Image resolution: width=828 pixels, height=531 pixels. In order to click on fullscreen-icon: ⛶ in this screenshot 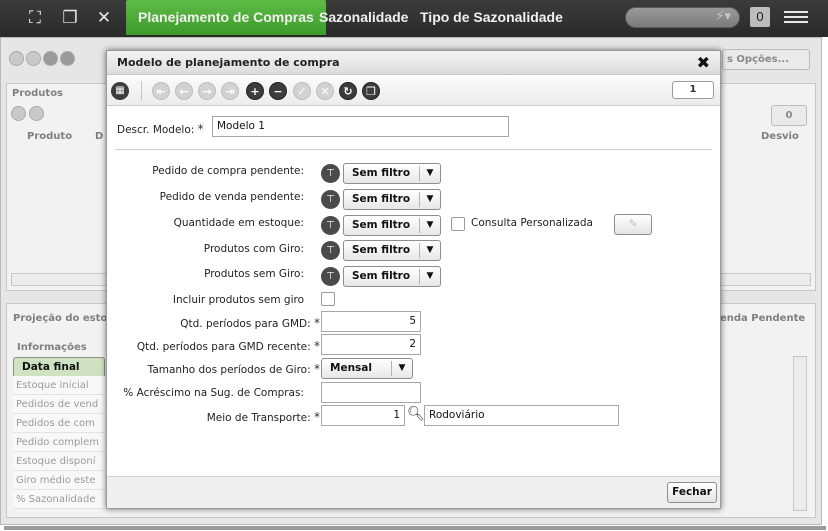, I will do `click(35, 18)`.